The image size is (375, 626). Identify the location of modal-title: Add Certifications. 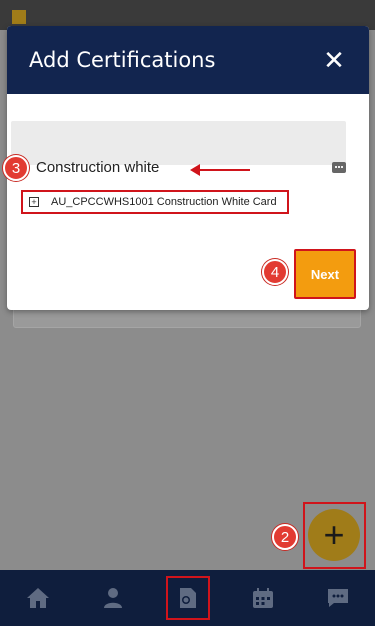
(122, 60).